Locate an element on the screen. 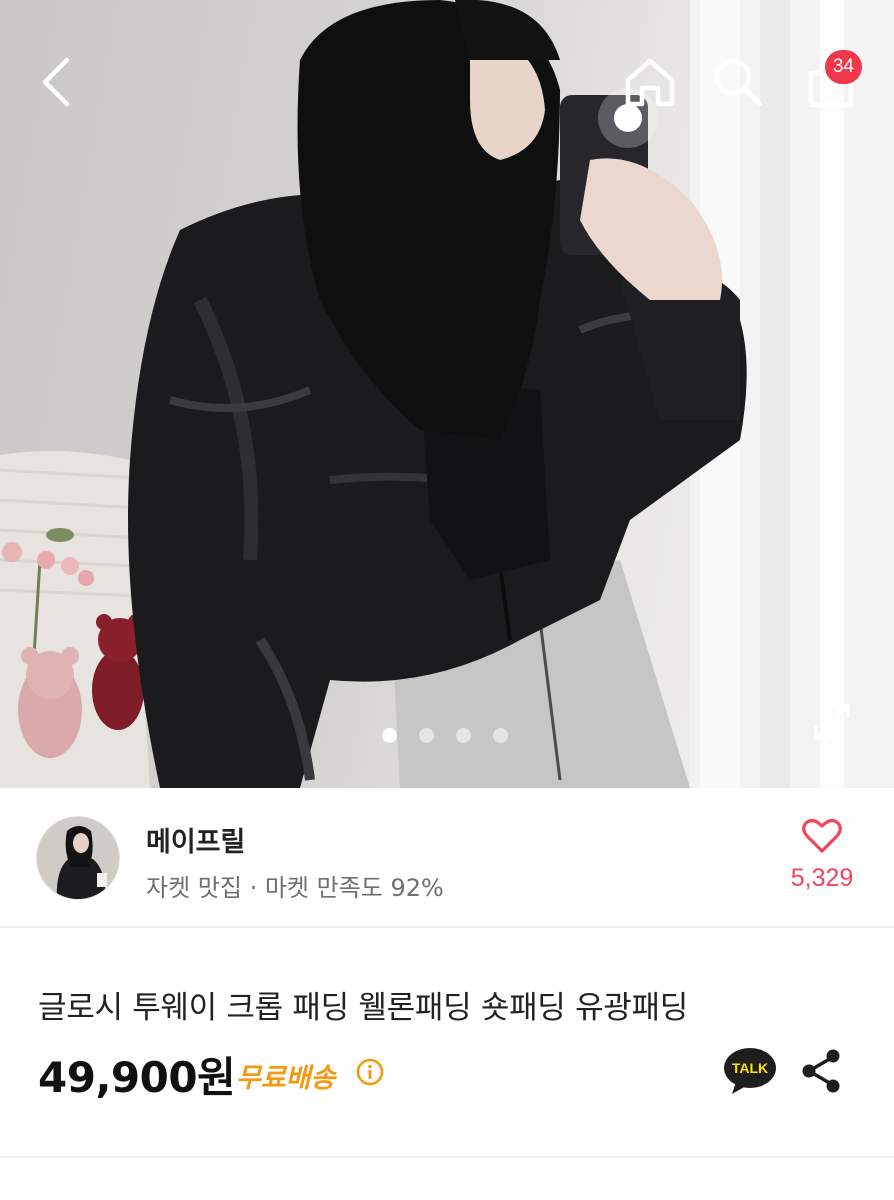 The height and width of the screenshot is (1200, 894). info-icon is located at coordinates (370, 1072).